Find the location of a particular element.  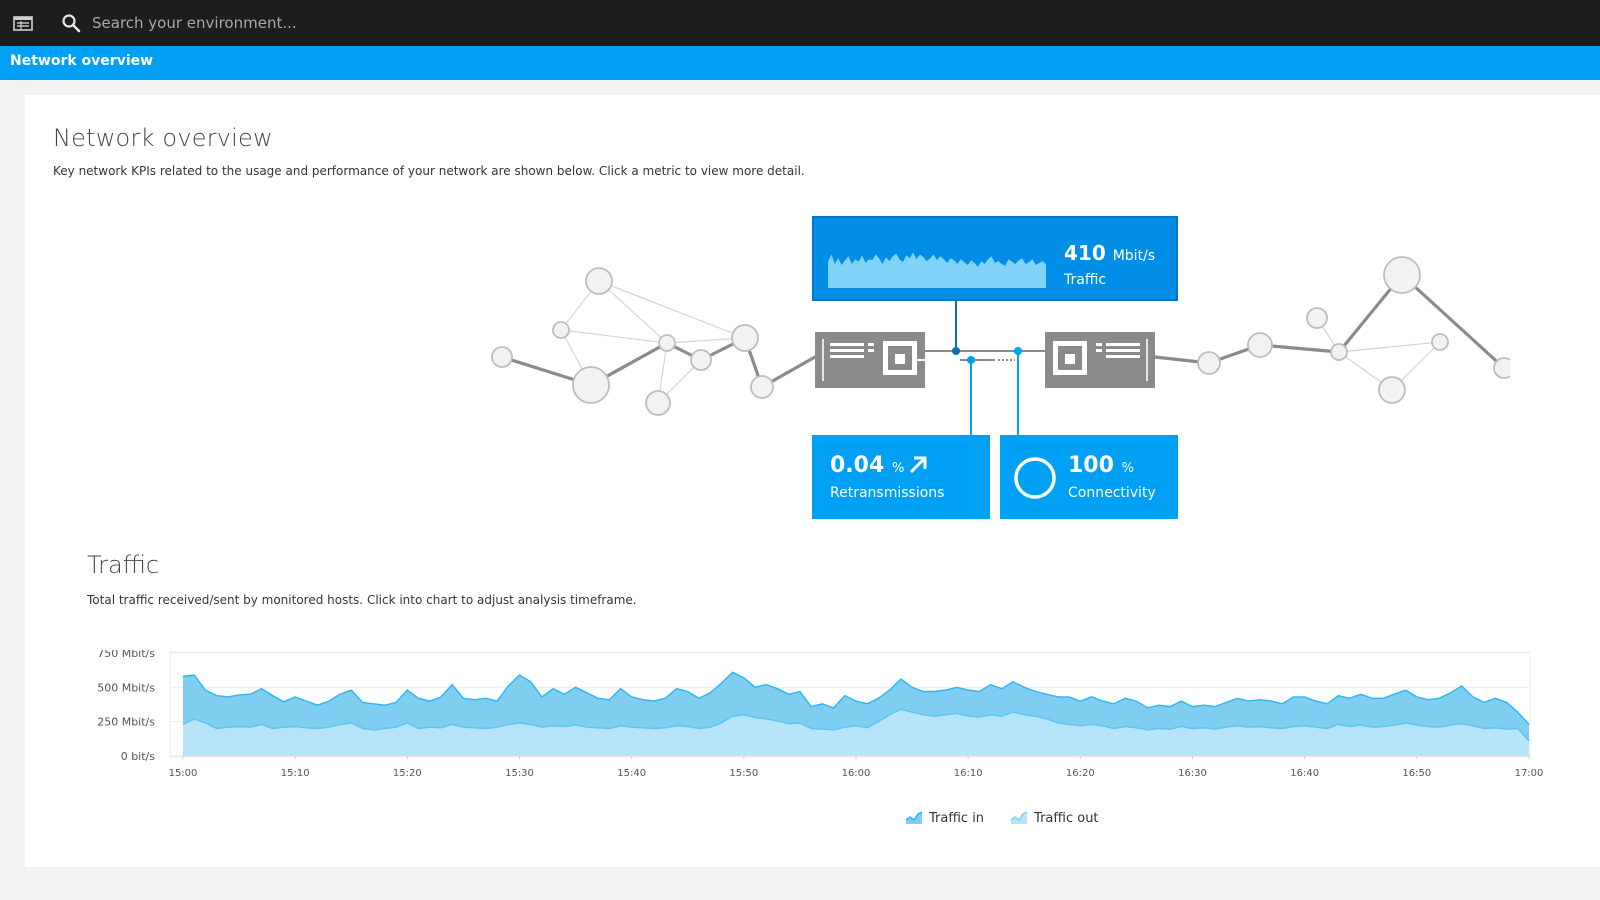

x-tick-label: 16:20 is located at coordinates (1080, 773).